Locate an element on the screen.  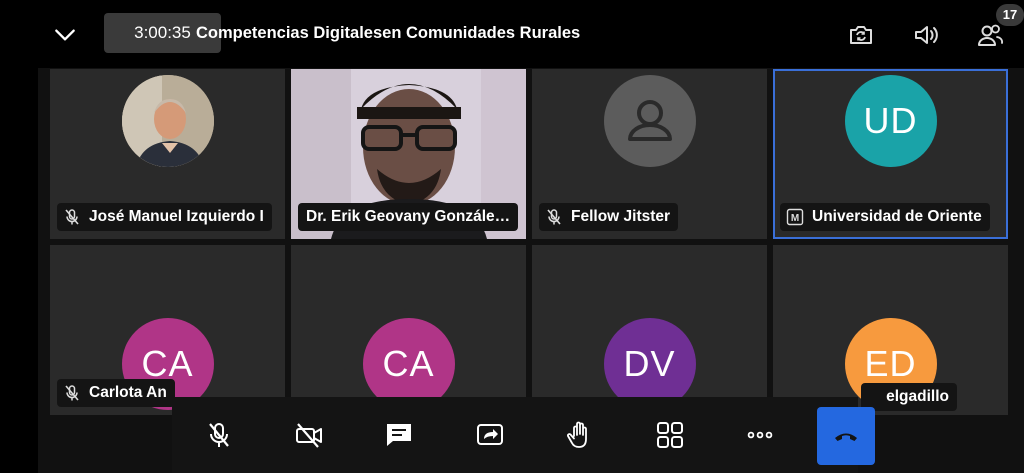
raise-hand-button is located at coordinates (580, 435).